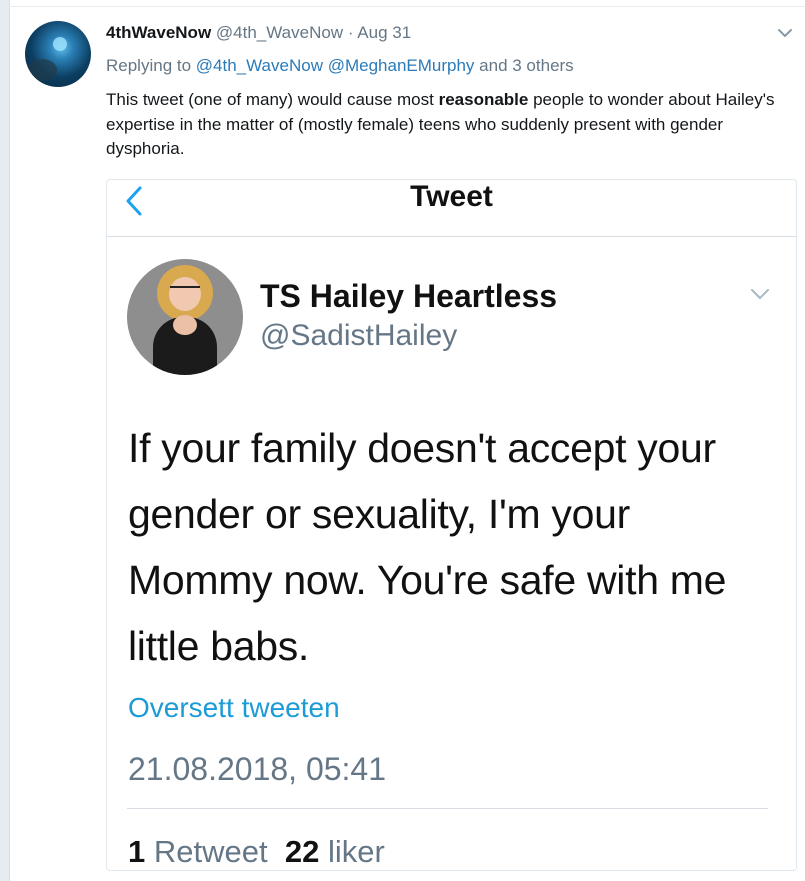  I want to click on embedded-timestamp: 21.08.2018, 05:41, so click(257, 769).